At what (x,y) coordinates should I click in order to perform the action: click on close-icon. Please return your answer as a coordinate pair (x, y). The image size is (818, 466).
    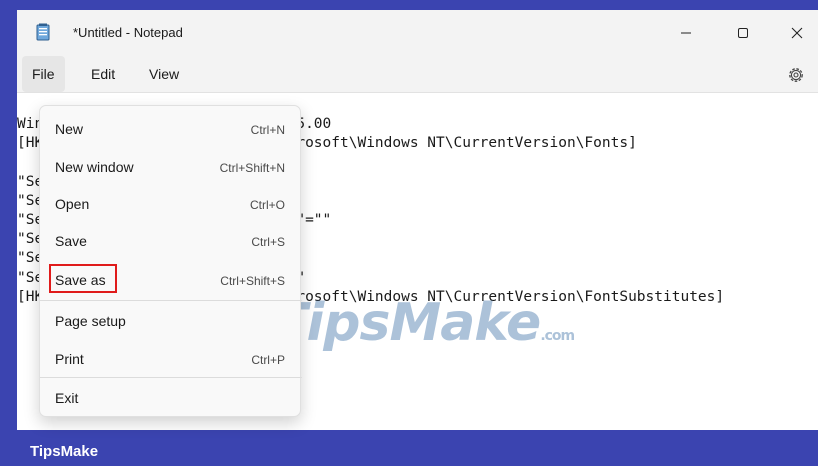
    Looking at the image, I should click on (797, 33).